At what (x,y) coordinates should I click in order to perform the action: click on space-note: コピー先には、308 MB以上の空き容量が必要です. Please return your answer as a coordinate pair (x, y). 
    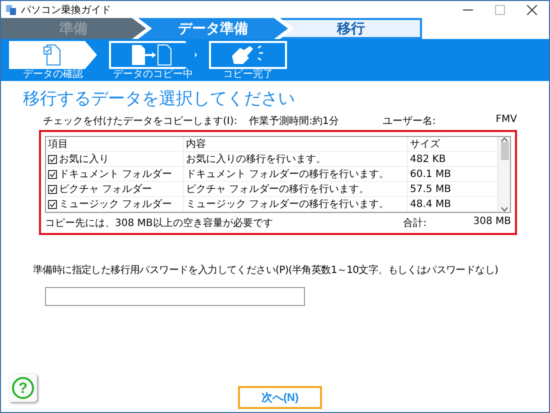
    Looking at the image, I should click on (159, 223).